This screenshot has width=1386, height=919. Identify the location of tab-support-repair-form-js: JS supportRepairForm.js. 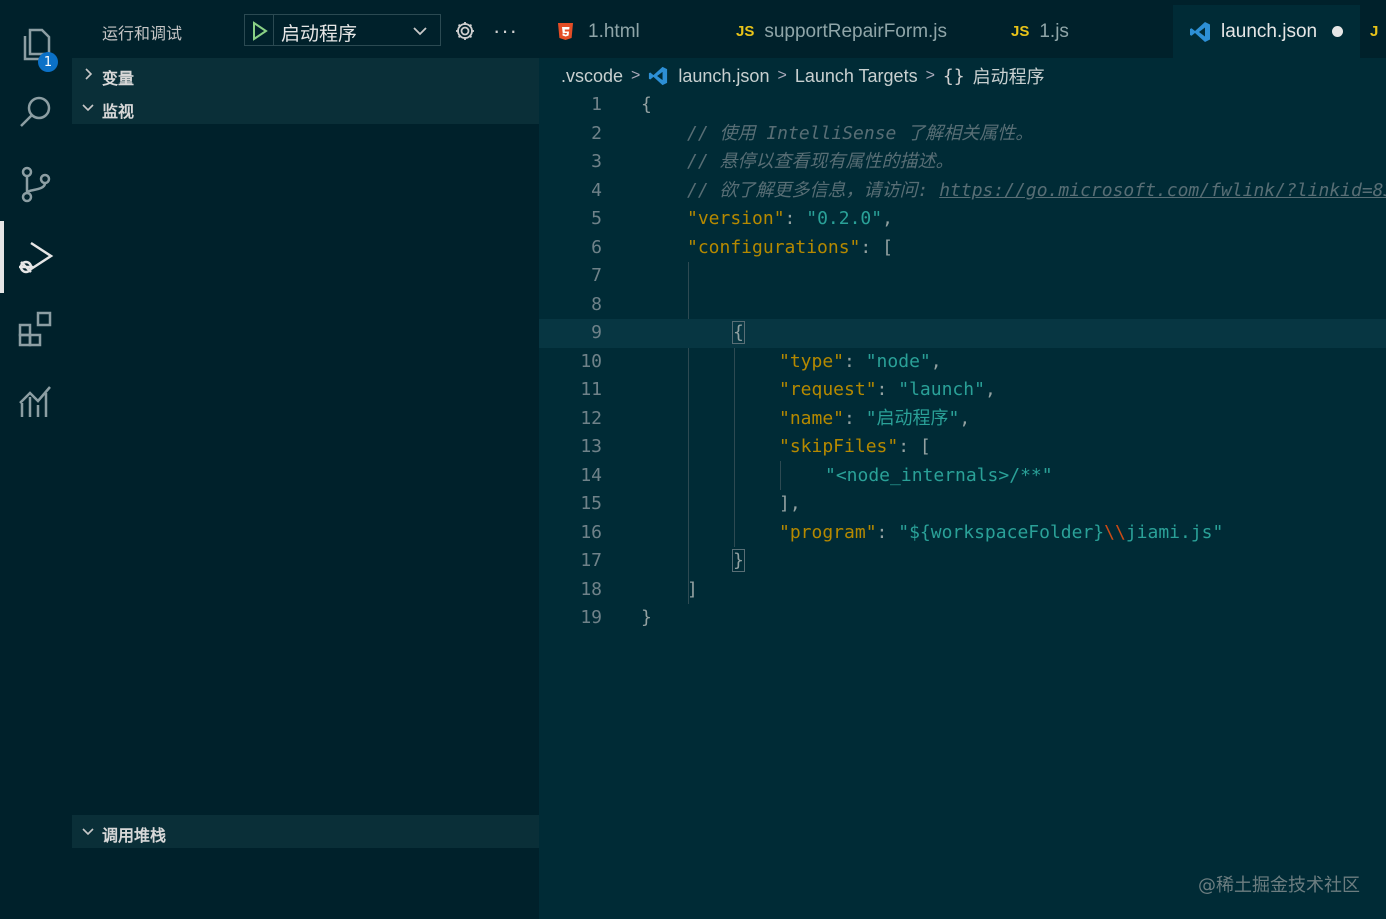
(856, 31).